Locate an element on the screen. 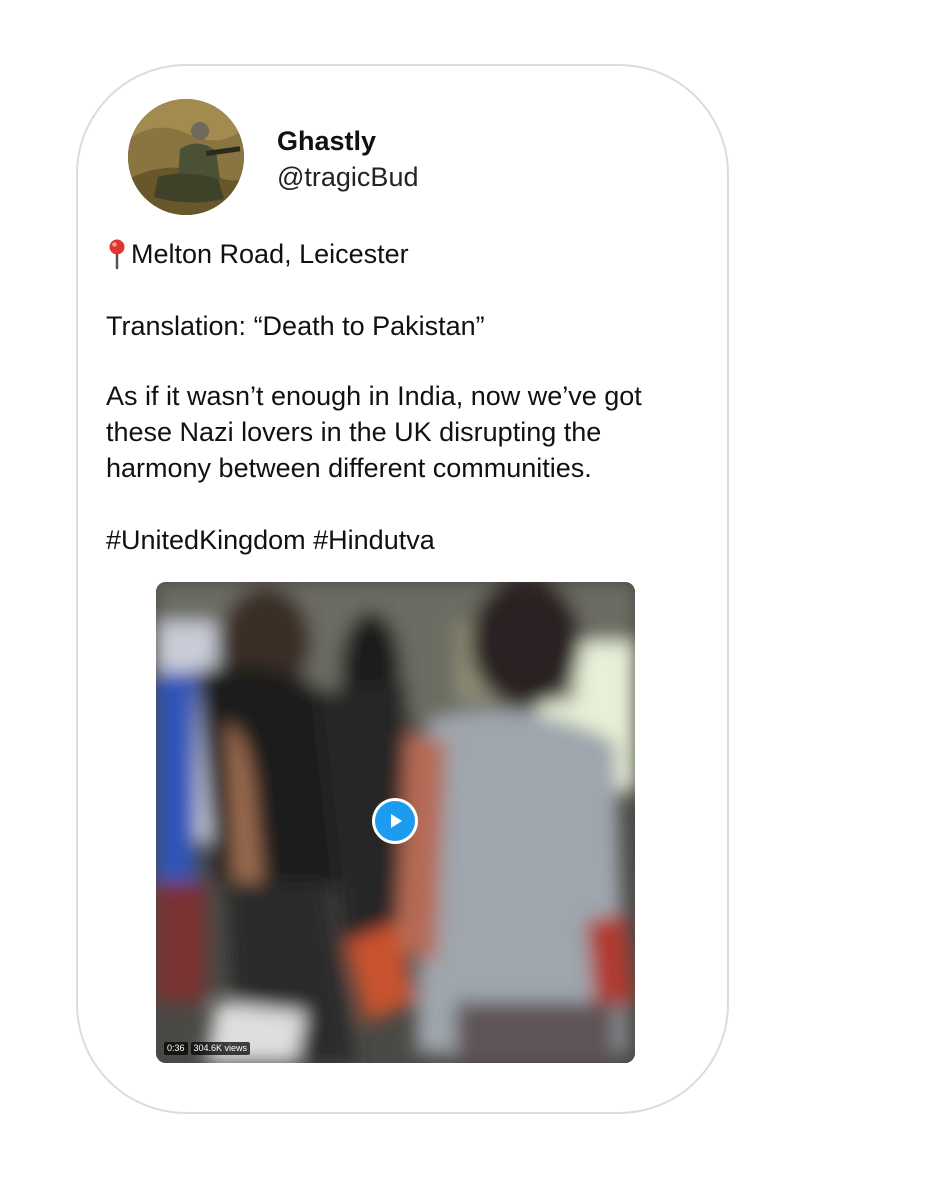 The image size is (927, 1200). video-duration: 0:36 is located at coordinates (176, 1048).